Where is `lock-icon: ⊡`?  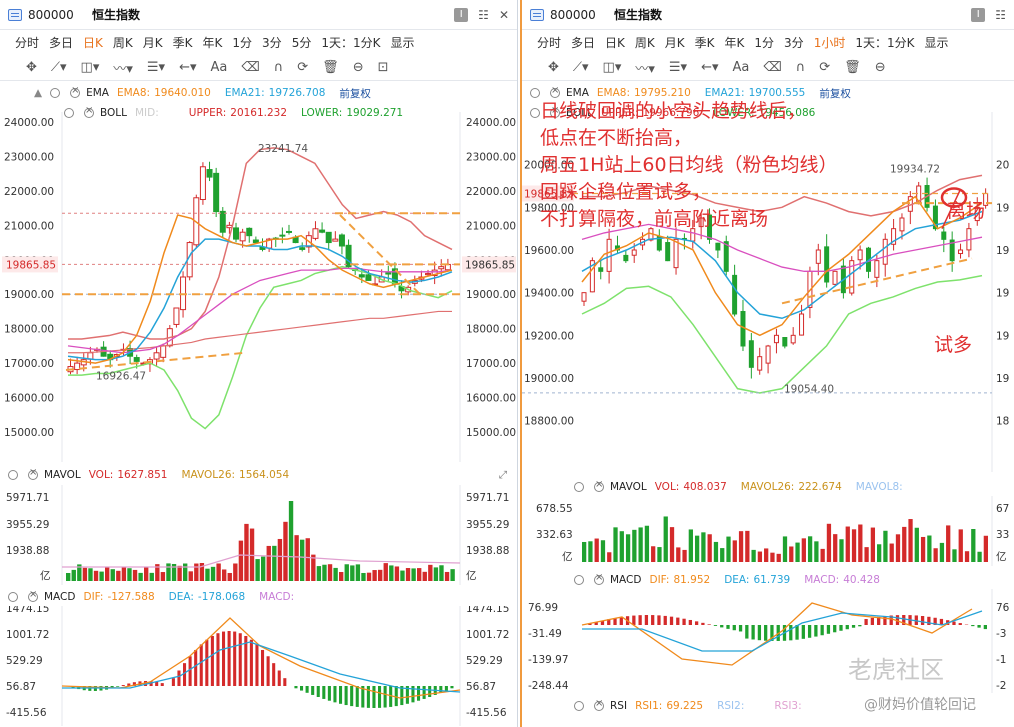
lock-icon: ⊡ is located at coordinates (383, 67).